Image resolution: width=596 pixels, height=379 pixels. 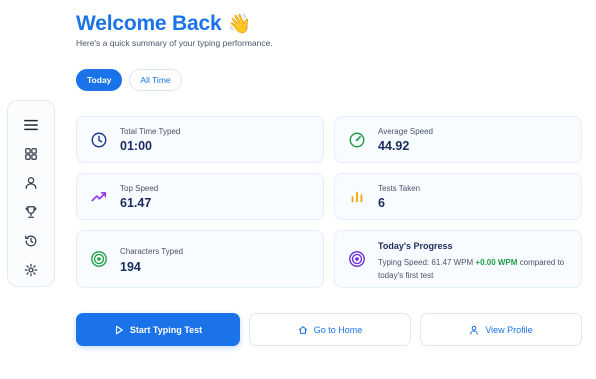 I want to click on sidebar, so click(x=31, y=193).